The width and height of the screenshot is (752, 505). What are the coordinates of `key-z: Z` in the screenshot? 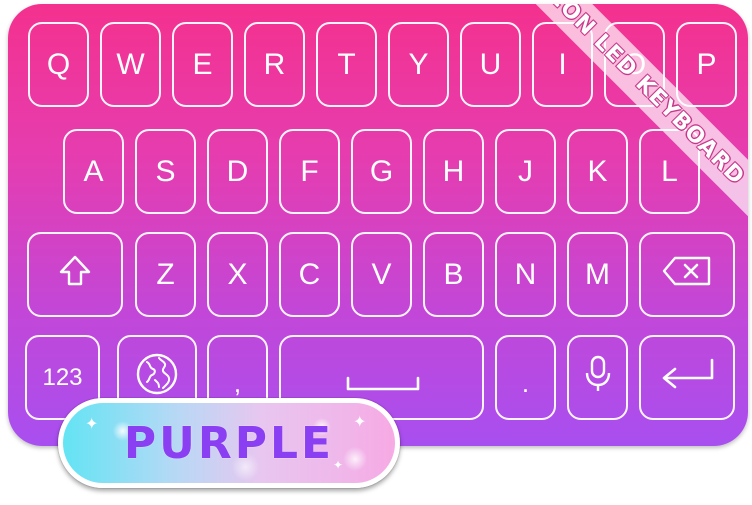 It's located at (165, 274).